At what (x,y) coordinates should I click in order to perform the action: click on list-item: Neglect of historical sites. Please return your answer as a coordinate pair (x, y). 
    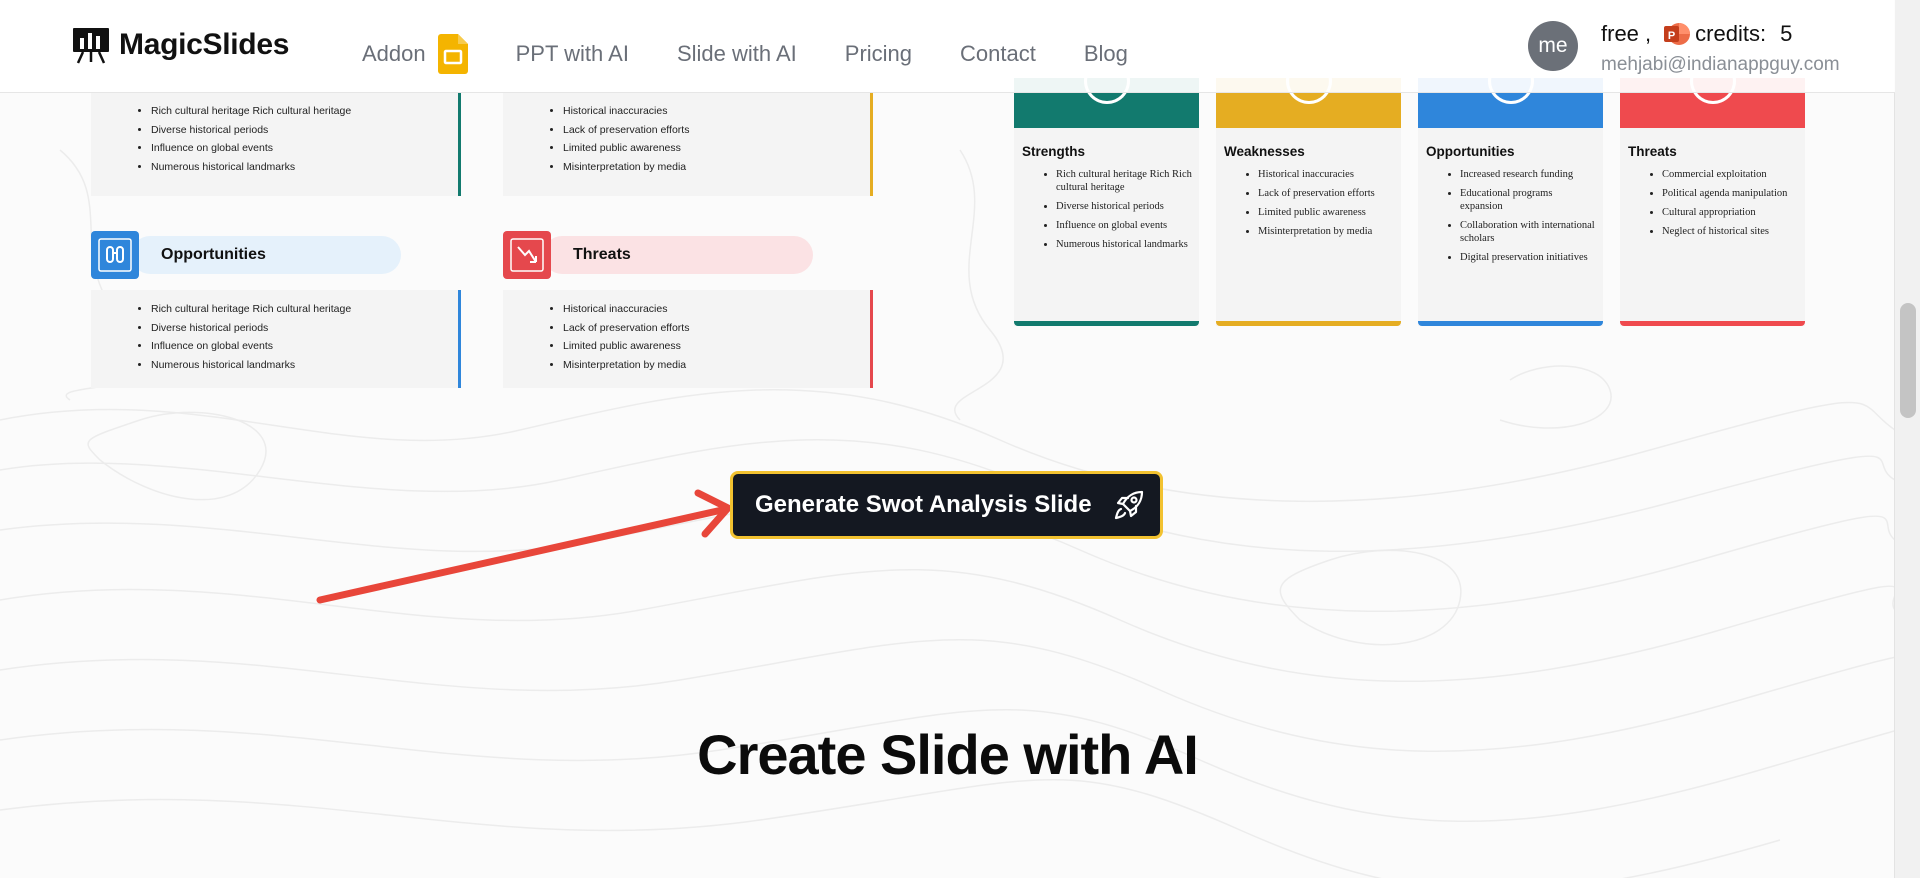
    Looking at the image, I should click on (1724, 231).